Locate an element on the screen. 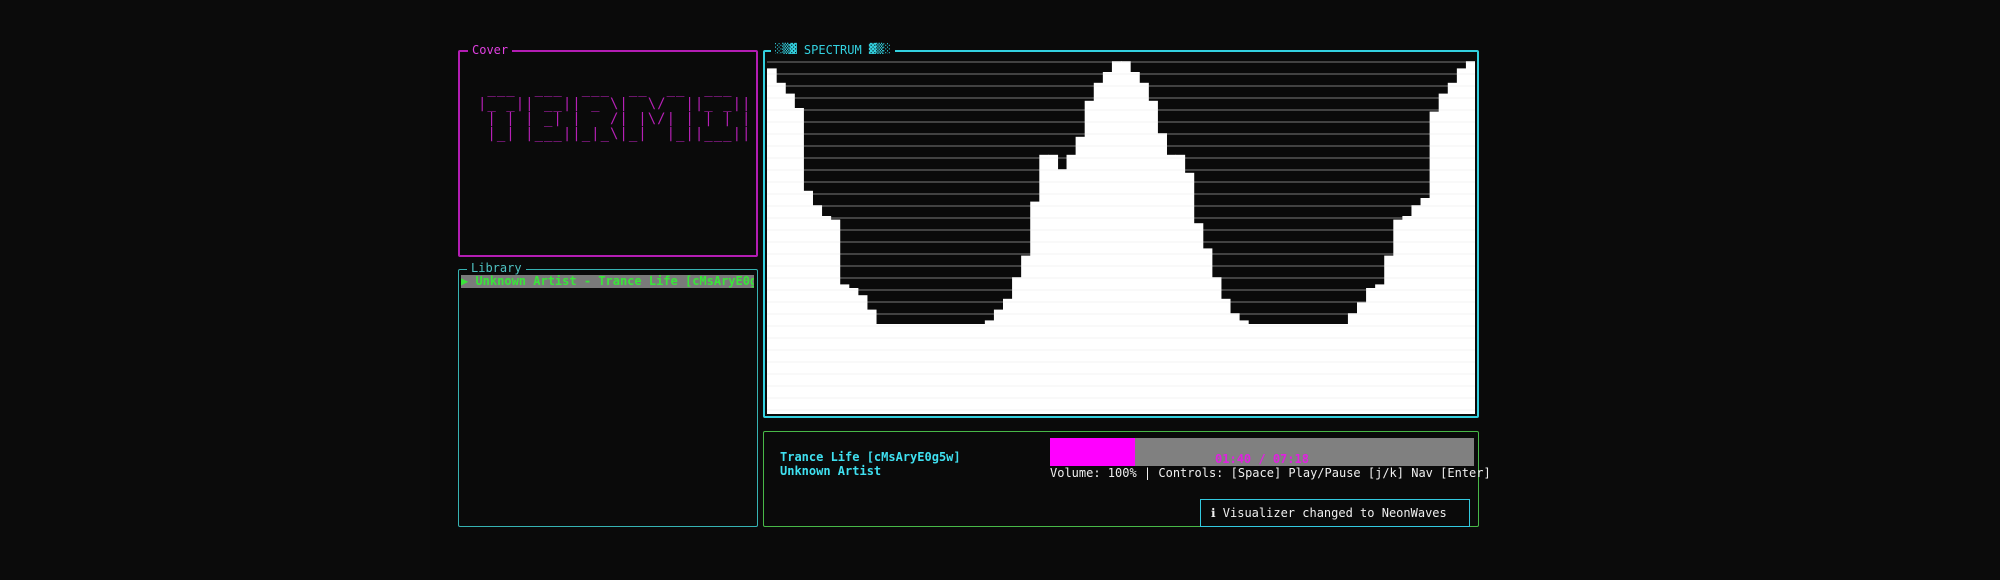 This screenshot has width=2000, height=580. progress-time: 01:40 / 07:18 is located at coordinates (1262, 459).